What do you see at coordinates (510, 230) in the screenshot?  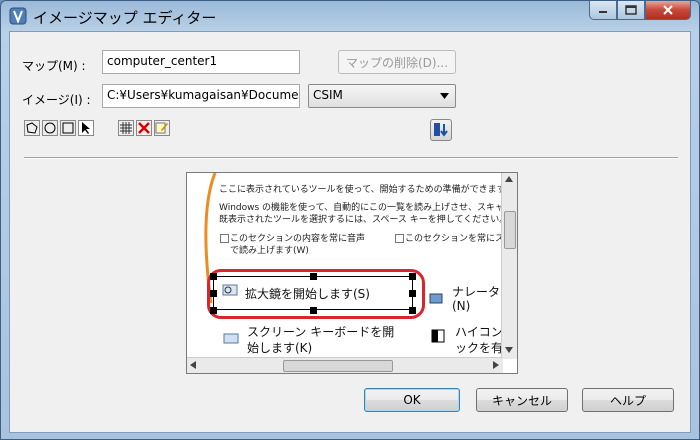 I see `vertical-scroll-thumb` at bounding box center [510, 230].